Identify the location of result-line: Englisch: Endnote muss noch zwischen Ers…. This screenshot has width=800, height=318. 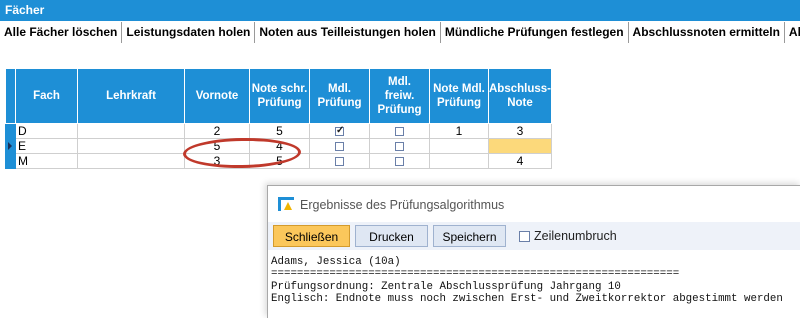
(527, 299).